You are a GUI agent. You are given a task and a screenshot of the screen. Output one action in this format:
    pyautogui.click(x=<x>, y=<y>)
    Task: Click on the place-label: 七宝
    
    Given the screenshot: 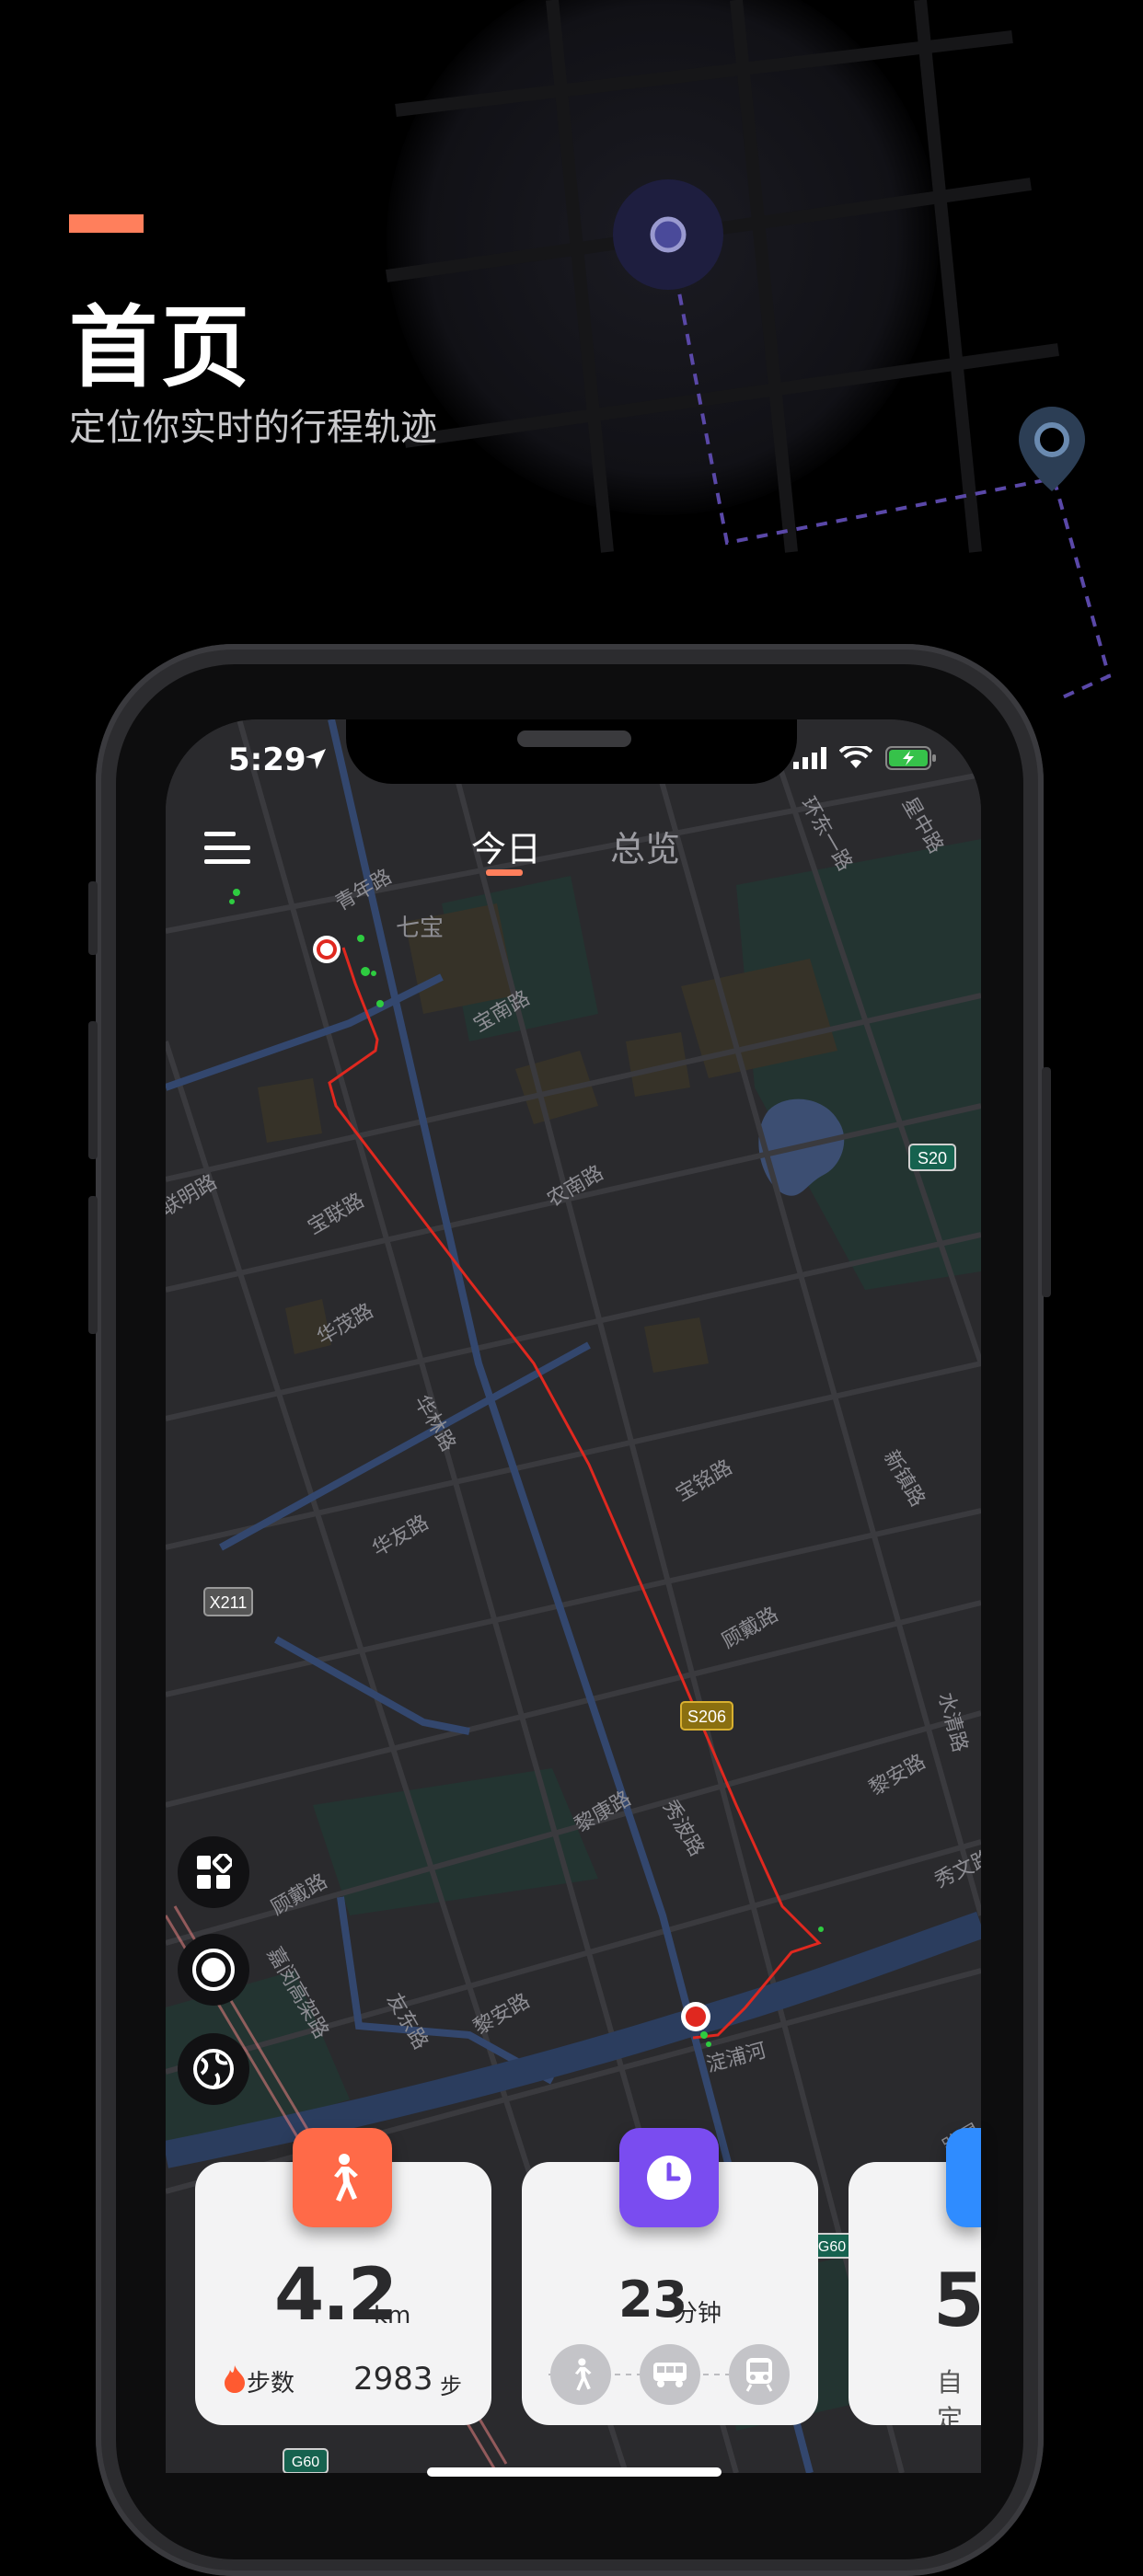 What is the action you would take?
    pyautogui.click(x=420, y=928)
    